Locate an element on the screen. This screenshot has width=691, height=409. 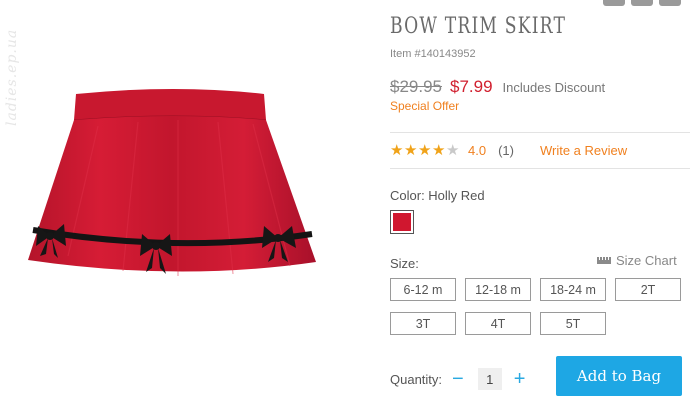
original-price: $29.95 is located at coordinates (416, 86).